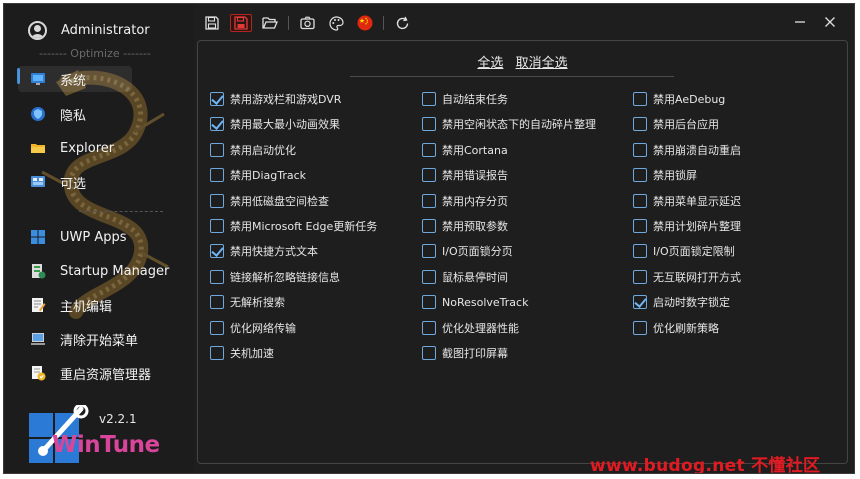 Image resolution: width=860 pixels, height=479 pixels. Describe the element at coordinates (93, 237) in the screenshot. I see `sidebar-item-label: UWP Apps` at that location.